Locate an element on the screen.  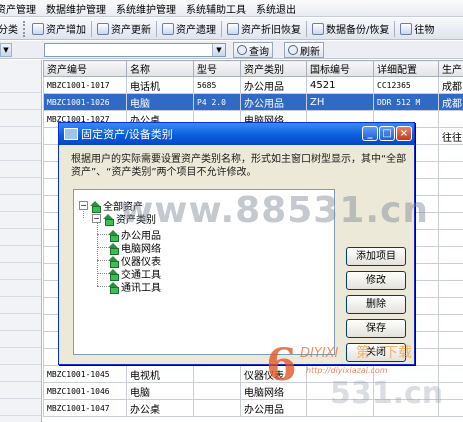
asset-dispose-button: 资产遗理 is located at coordinates (189, 29).